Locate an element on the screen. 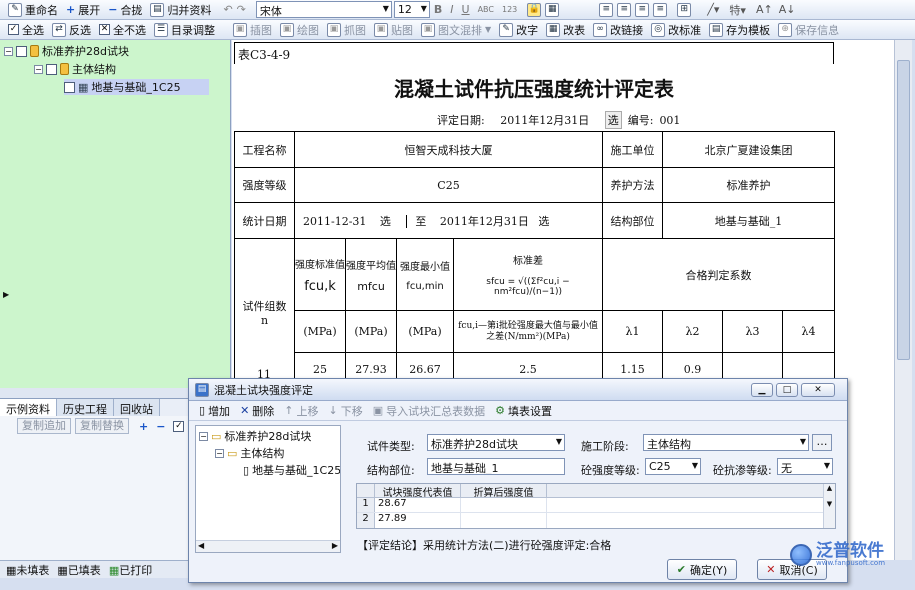  underline-button: U is located at coordinates (466, 10).